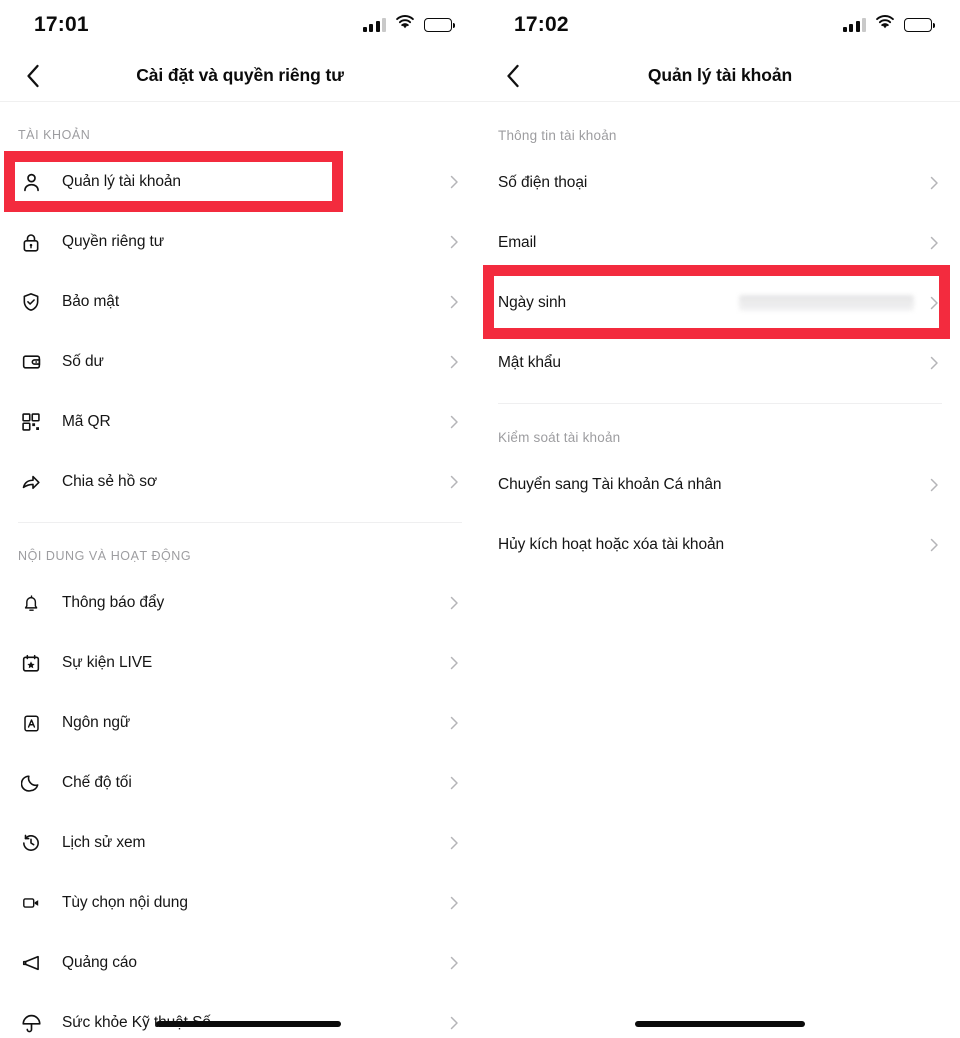  What do you see at coordinates (240, 362) in the screenshot?
I see `menu-item-so-du: Số dư` at bounding box center [240, 362].